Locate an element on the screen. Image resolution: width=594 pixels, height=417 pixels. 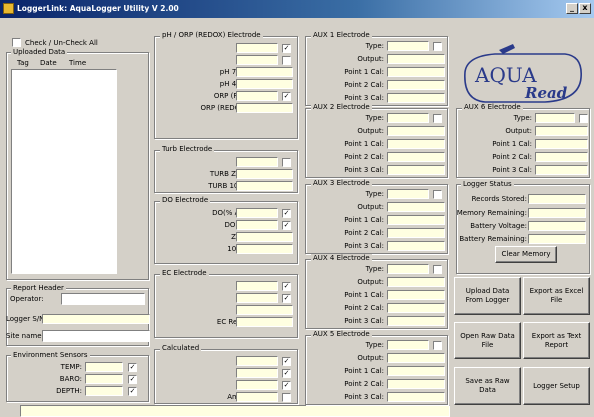
close-button: x is located at coordinates (585, 8).